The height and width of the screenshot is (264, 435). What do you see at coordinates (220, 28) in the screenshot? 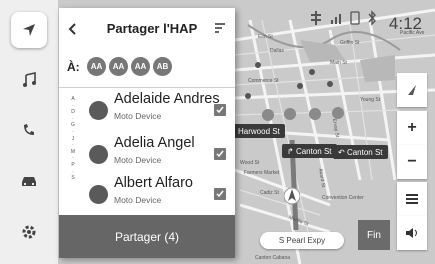
I see `sort-icon` at bounding box center [220, 28].